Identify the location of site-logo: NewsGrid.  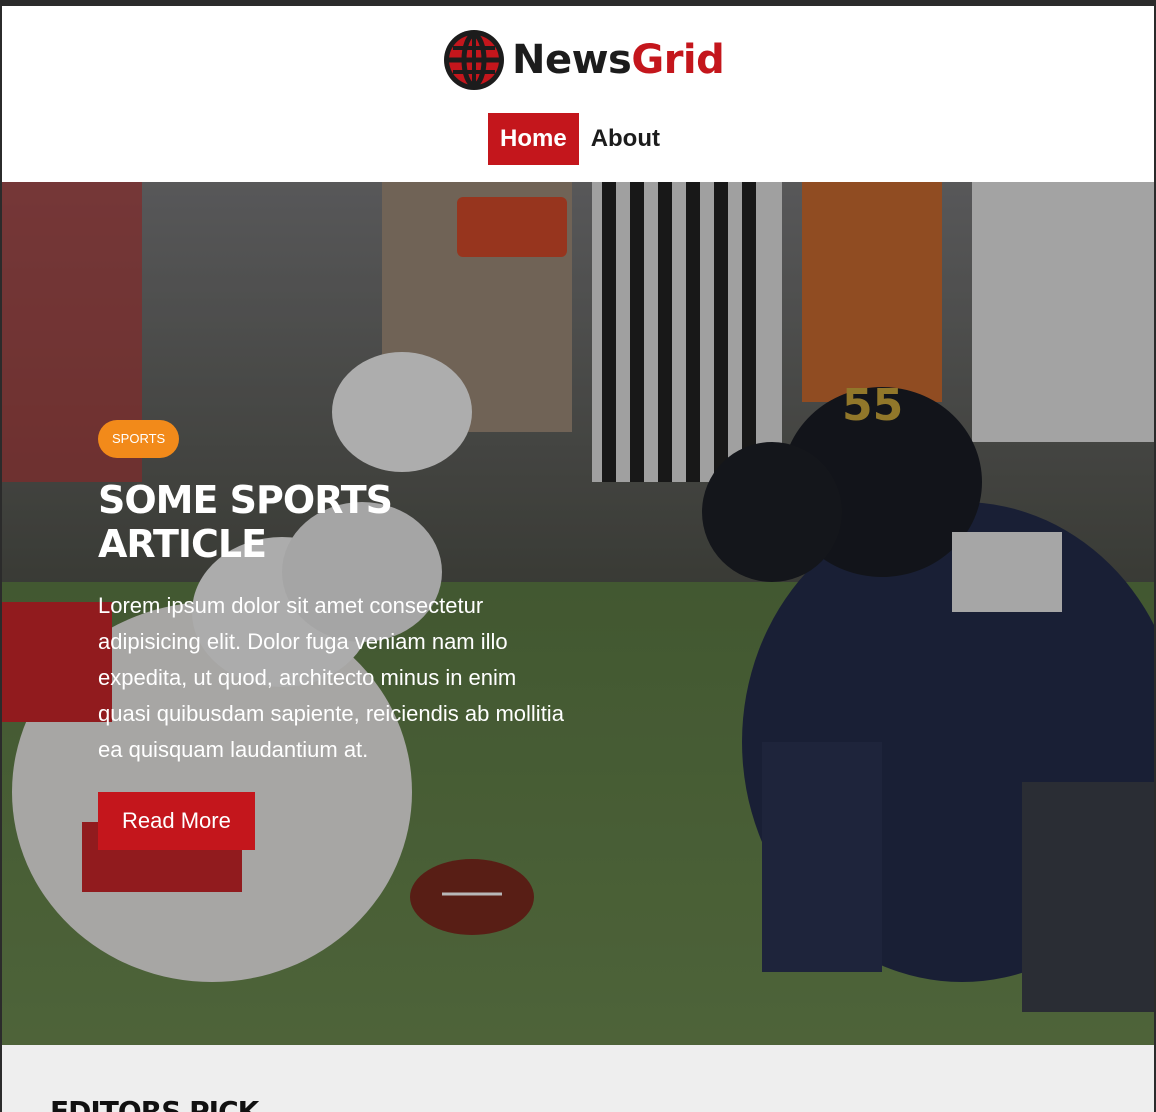
(583, 60).